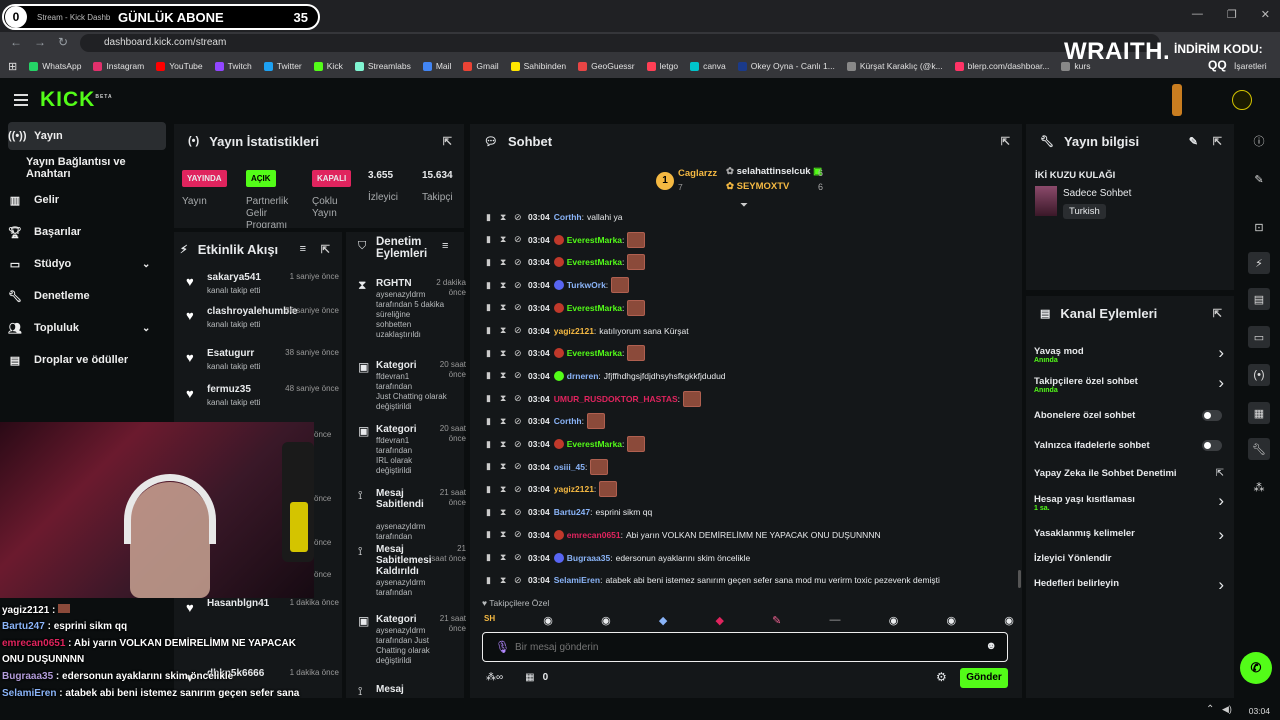  Describe the element at coordinates (229, 389) in the screenshot. I see `activity-user: fermuz35` at that location.